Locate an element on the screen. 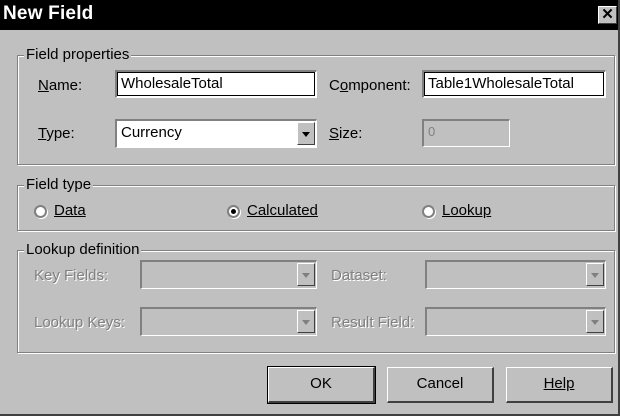  ok-button: OK is located at coordinates (321, 385).